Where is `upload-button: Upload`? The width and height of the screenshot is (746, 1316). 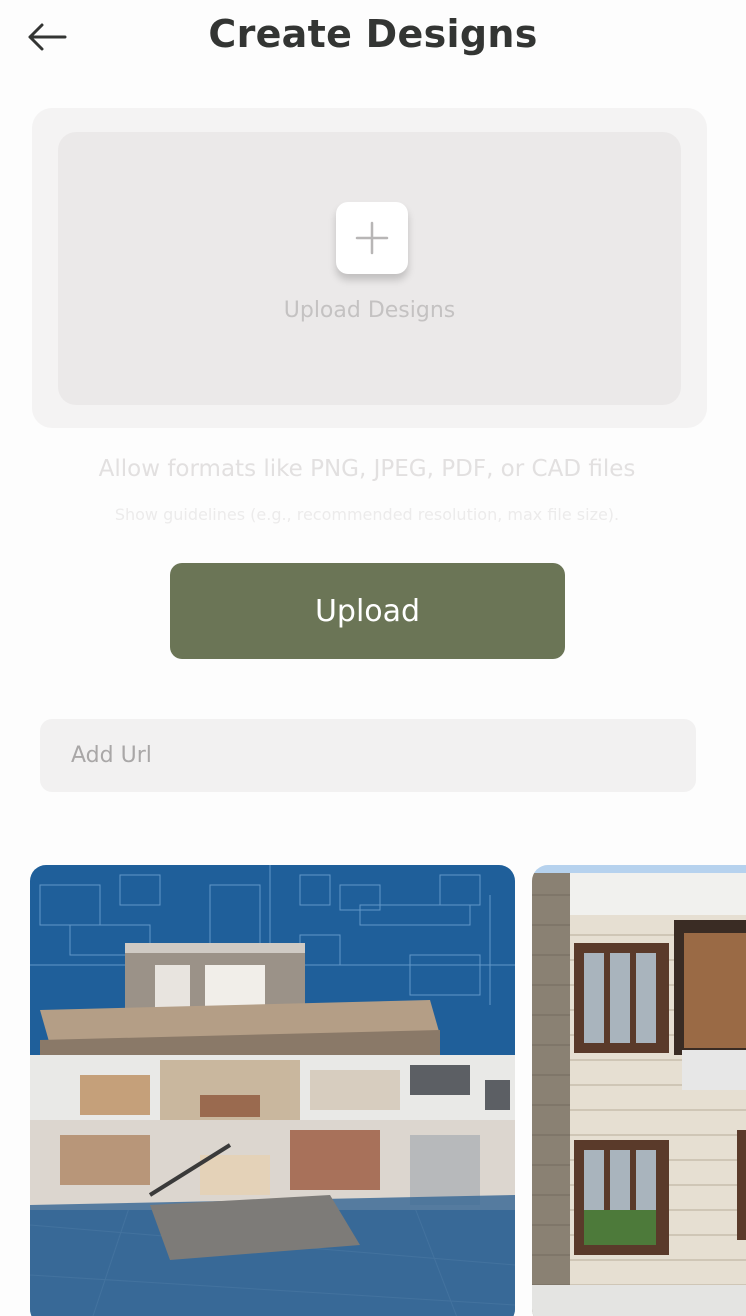 upload-button: Upload is located at coordinates (367, 611).